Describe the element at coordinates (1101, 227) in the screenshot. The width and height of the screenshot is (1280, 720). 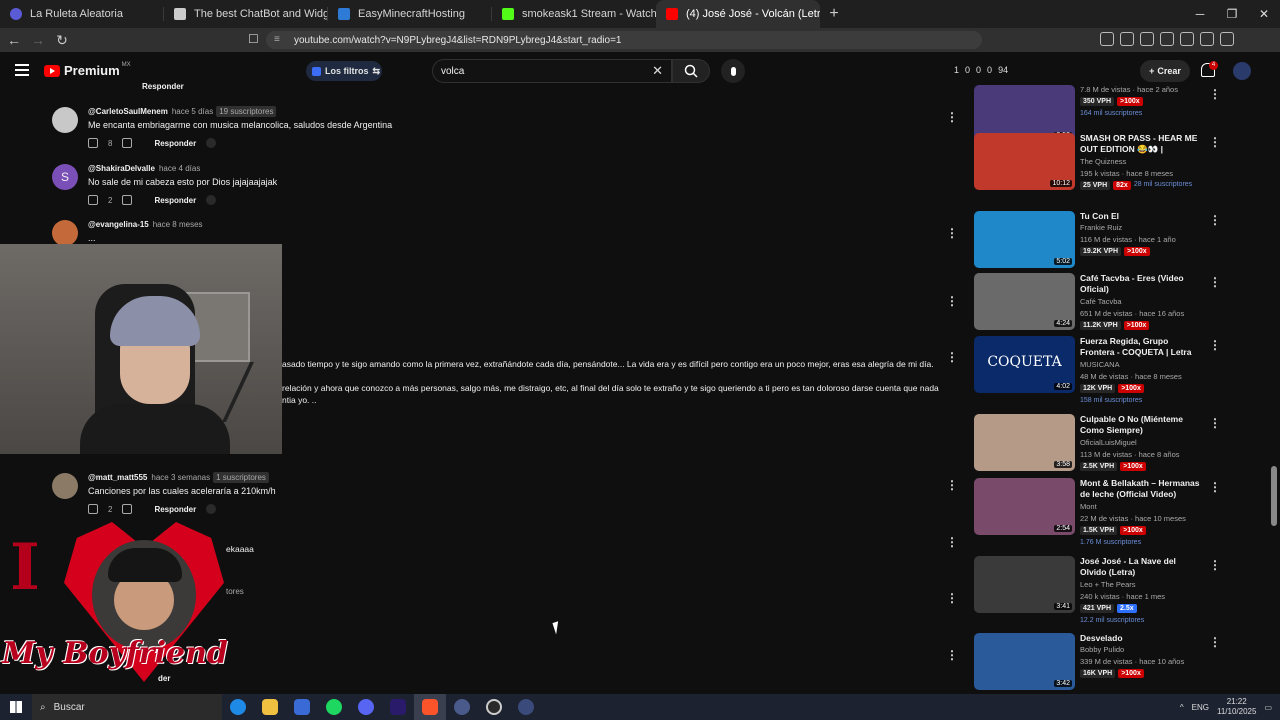
I see `channel-name: Frankie Ruiz` at that location.